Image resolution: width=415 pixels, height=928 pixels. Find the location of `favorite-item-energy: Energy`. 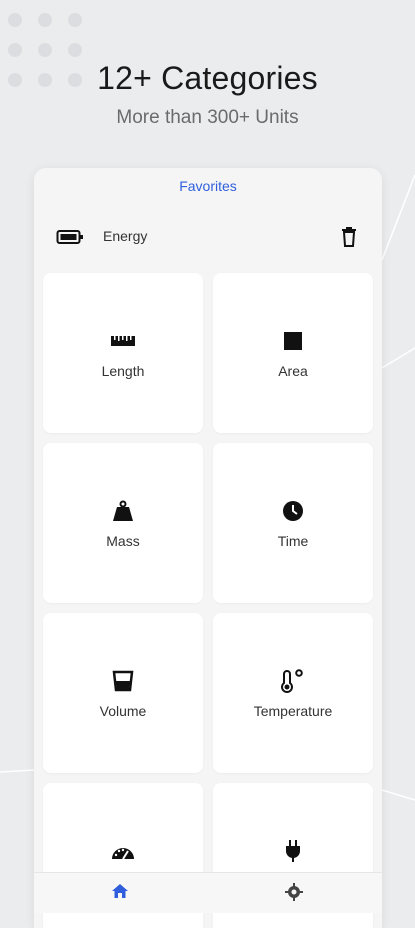

favorite-item-energy: Energy is located at coordinates (208, 237).